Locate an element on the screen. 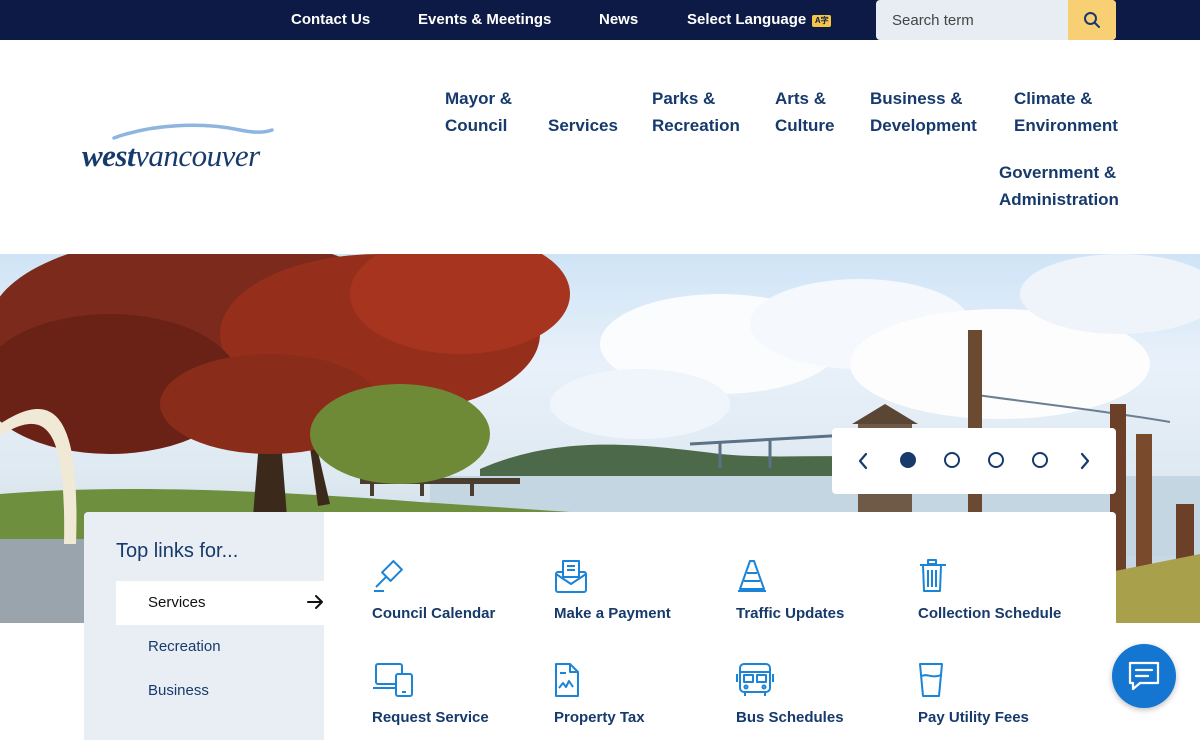 This screenshot has width=1200, height=740. quick-link-pay-utility-fees: Pay Utility Fees is located at coordinates (1003, 701).